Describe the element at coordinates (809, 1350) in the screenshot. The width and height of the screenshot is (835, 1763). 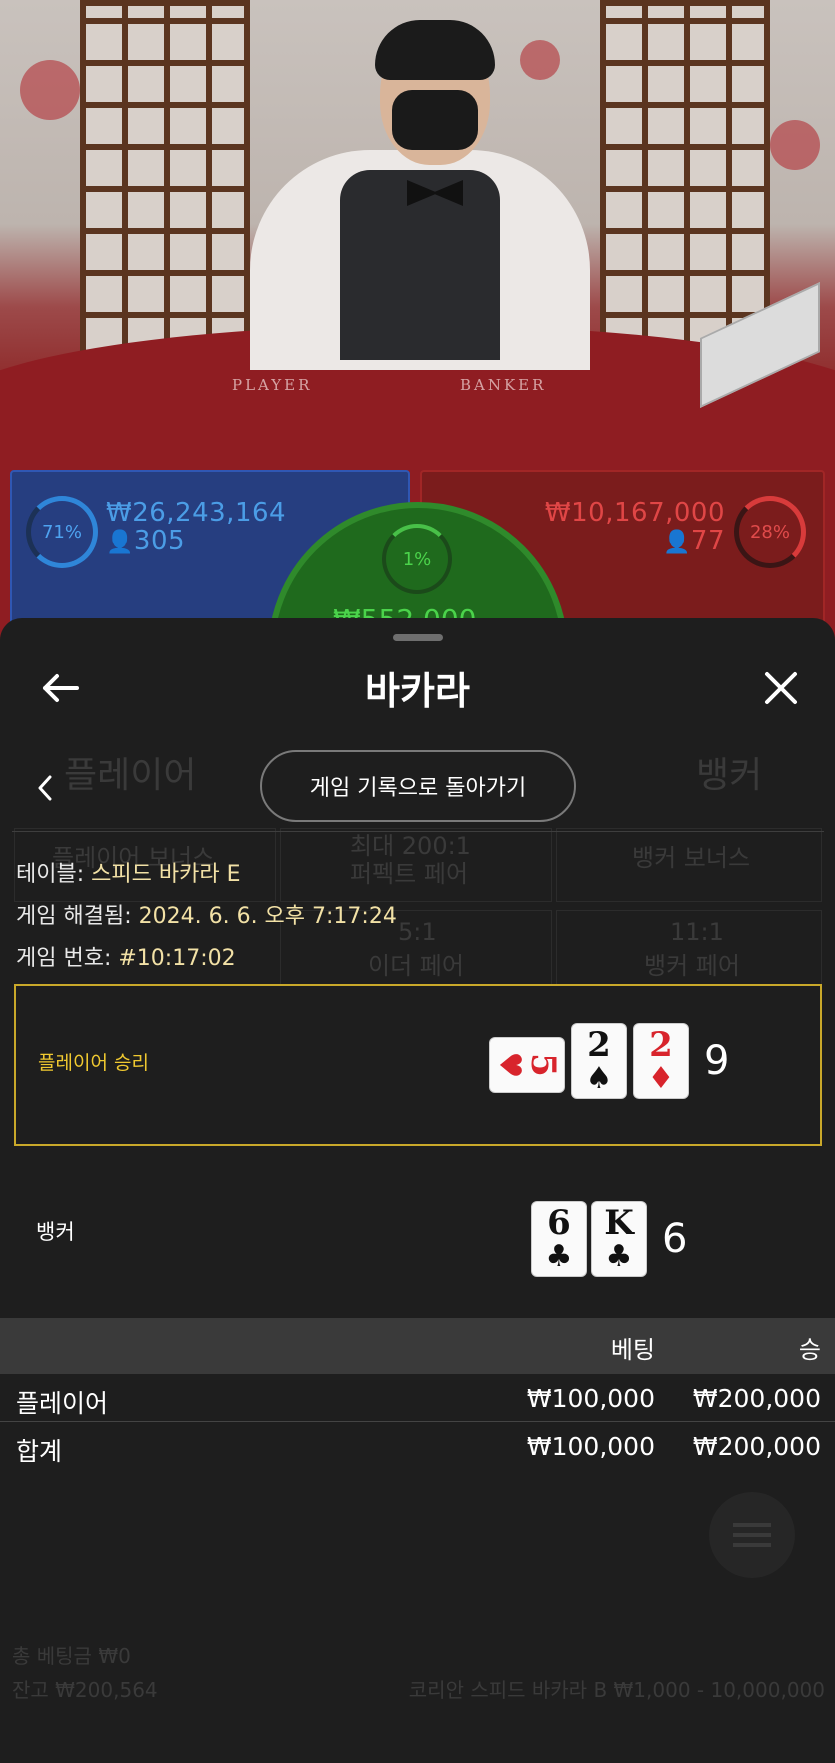
I see `header-win: 승` at that location.